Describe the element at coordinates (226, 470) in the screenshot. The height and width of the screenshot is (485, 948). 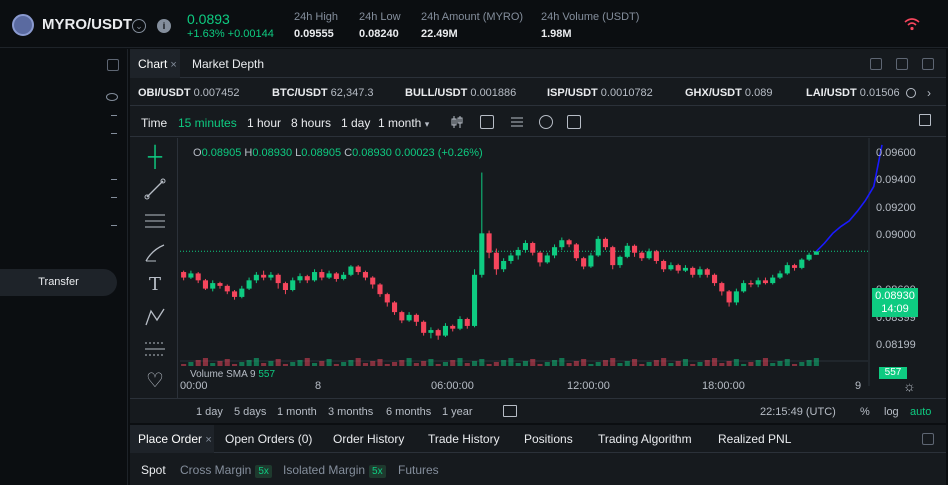
I see `mode-cross-margin: Cross Margin 5x` at that location.